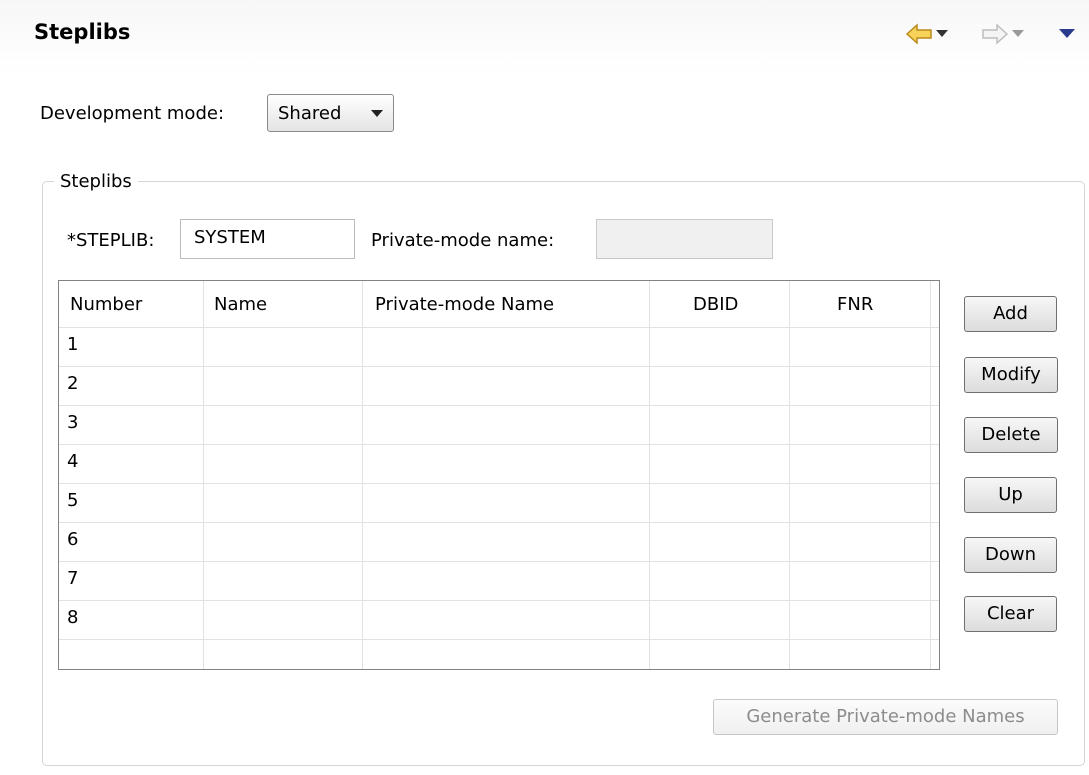  I want to click on column-header-fnr: FNR, so click(855, 304).